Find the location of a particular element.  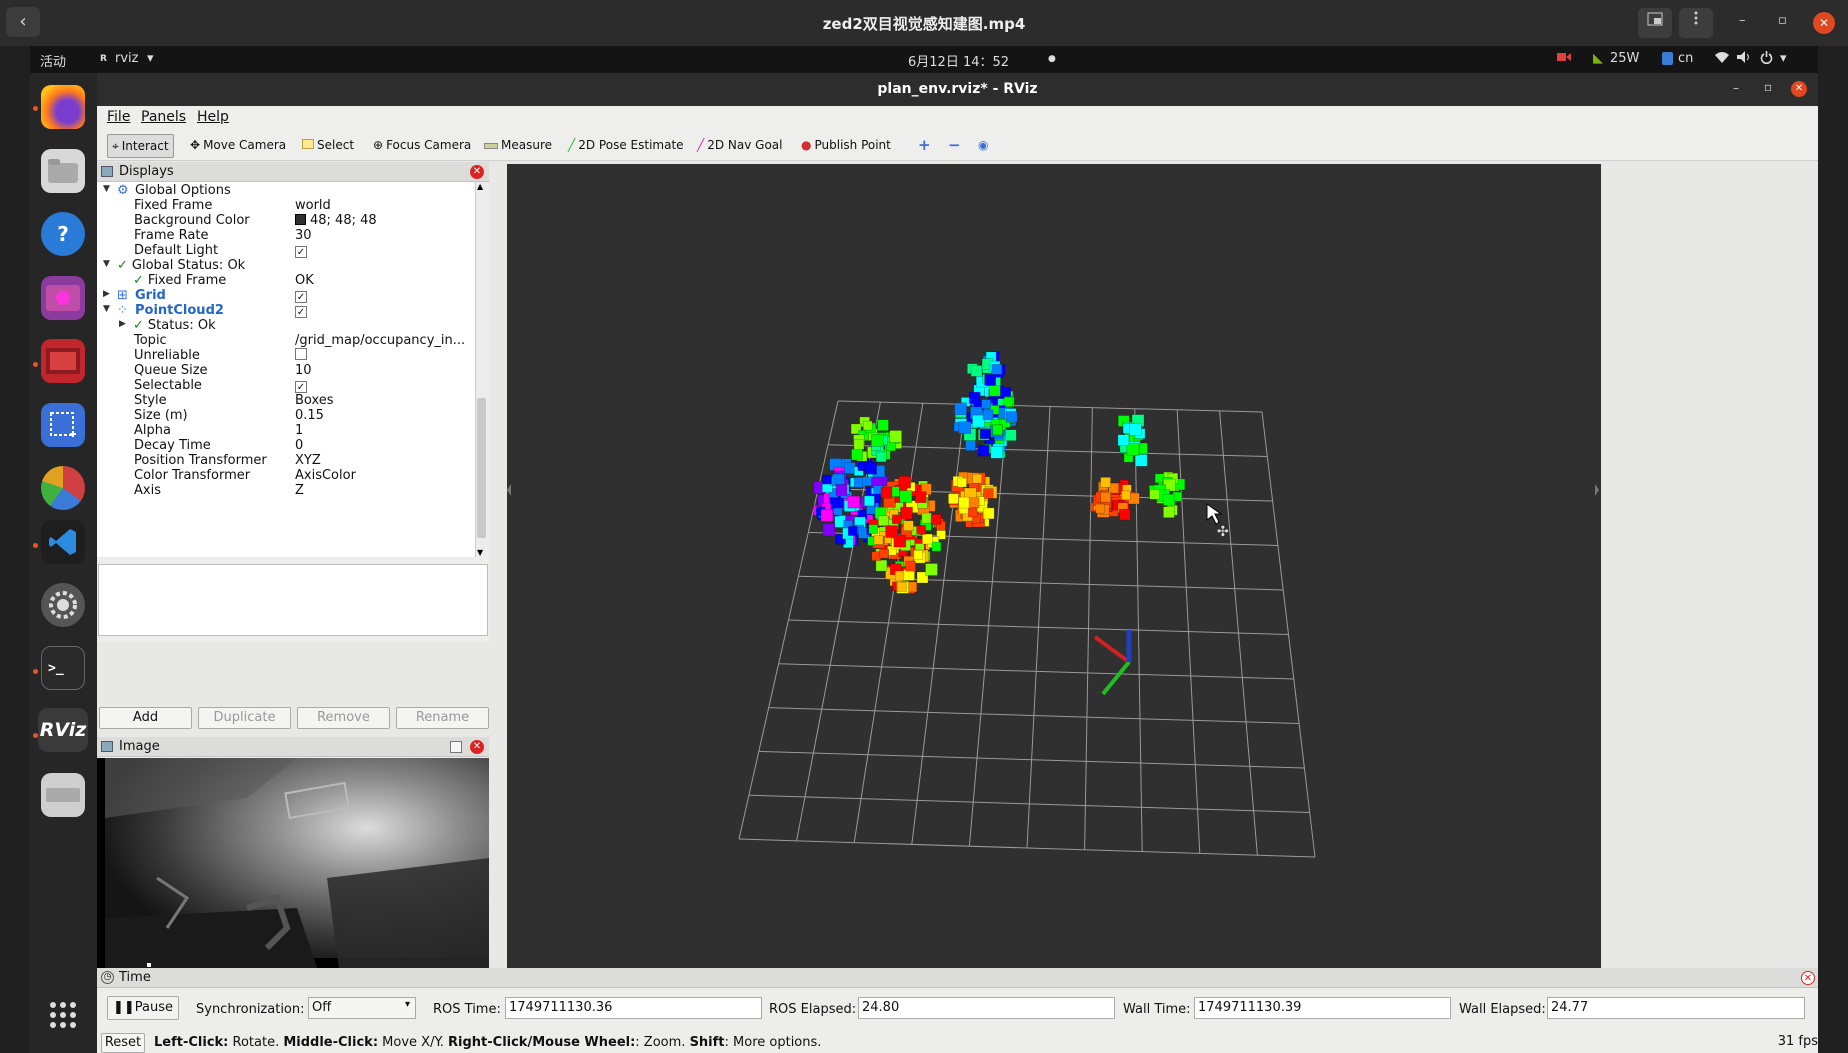

gnome-top-bar: 活动 R rviz ▾ 6月12日 14：52 ● ◣ 25W cn ▾ is located at coordinates (924, 59).